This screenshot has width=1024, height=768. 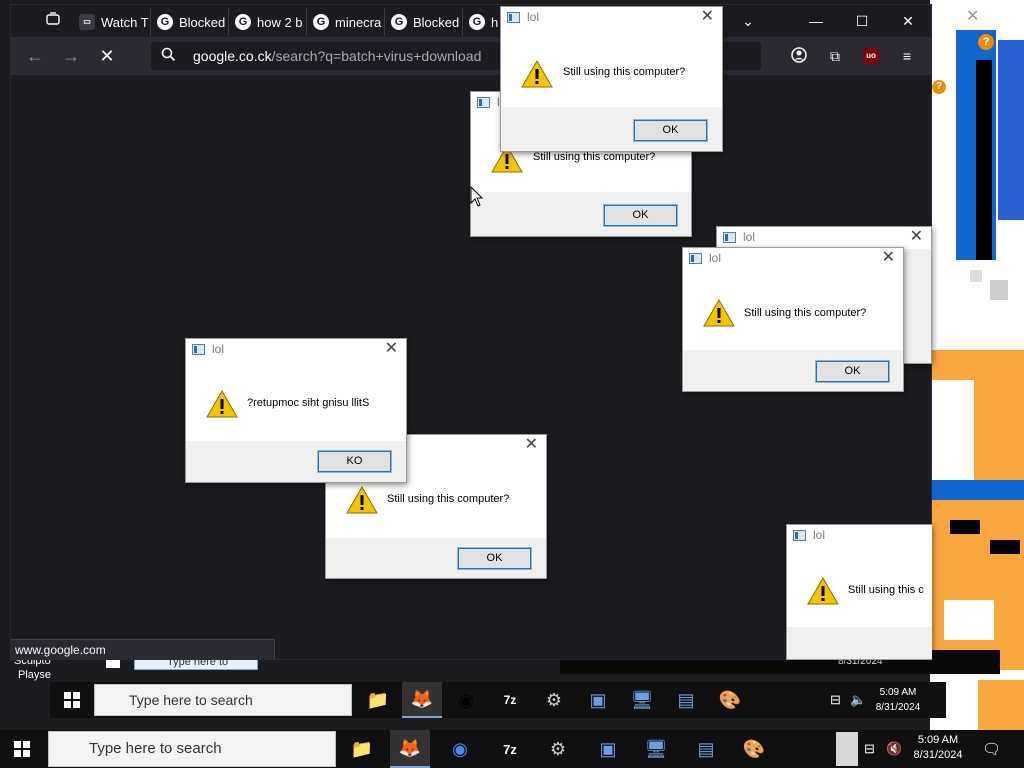 I want to click on dialog-body: Still using this c, so click(x=859, y=587).